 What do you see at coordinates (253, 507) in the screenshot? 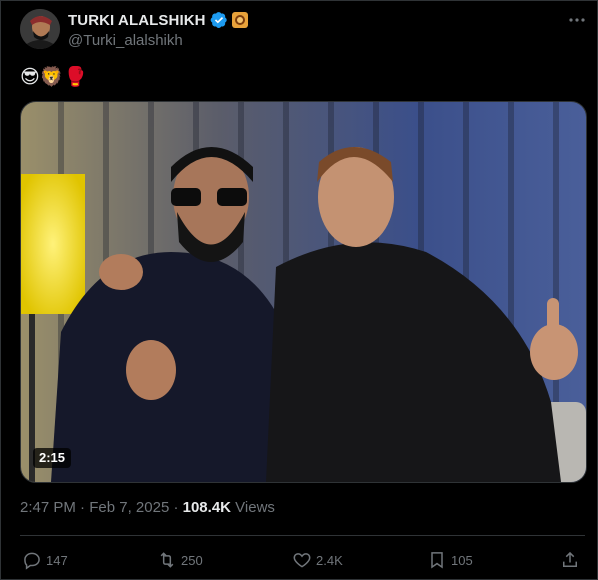
I see `views-label: Views` at bounding box center [253, 507].